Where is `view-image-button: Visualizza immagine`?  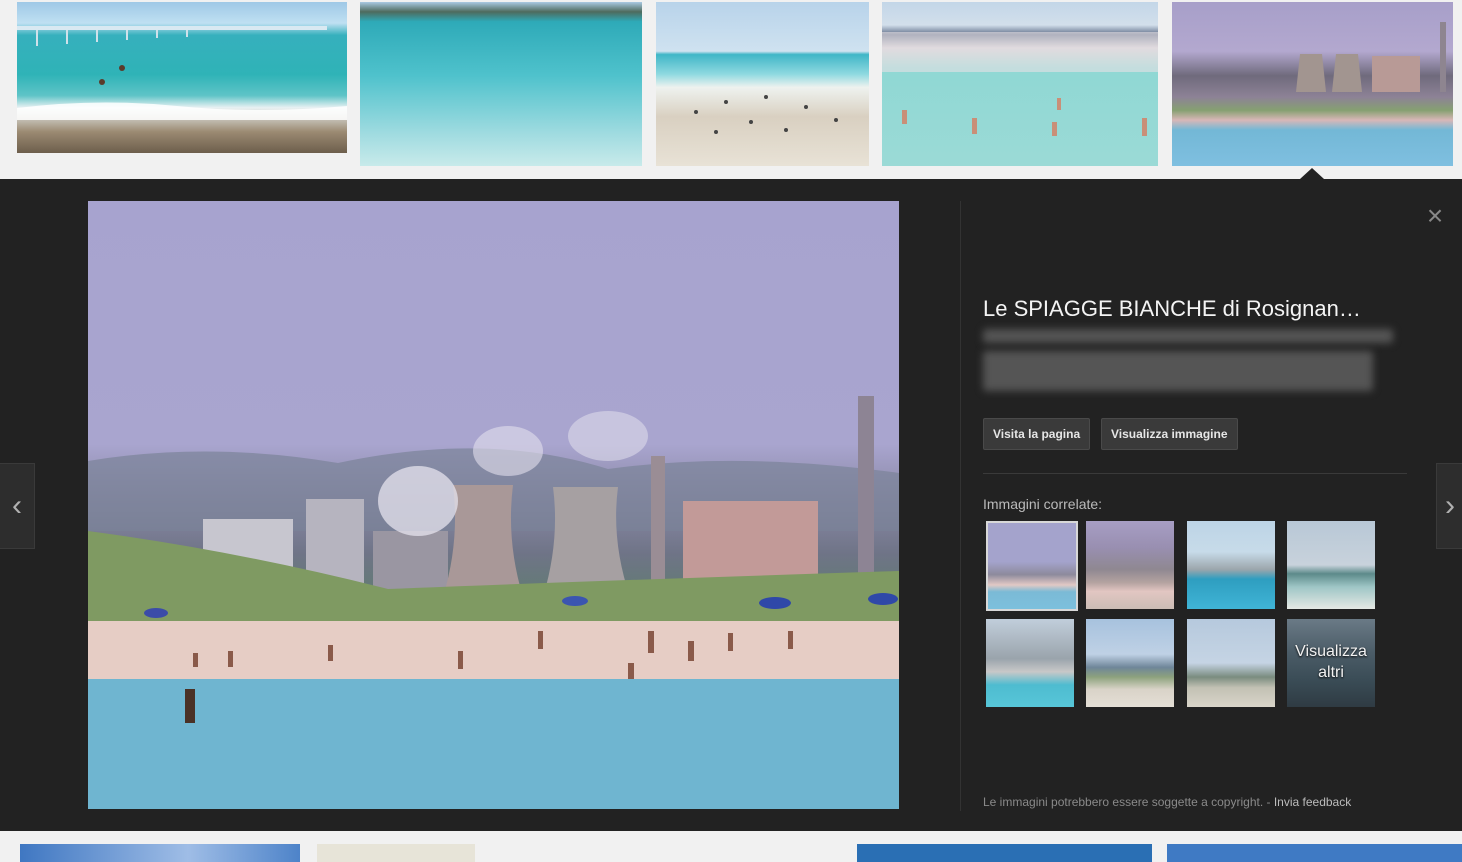 view-image-button: Visualizza immagine is located at coordinates (1169, 434).